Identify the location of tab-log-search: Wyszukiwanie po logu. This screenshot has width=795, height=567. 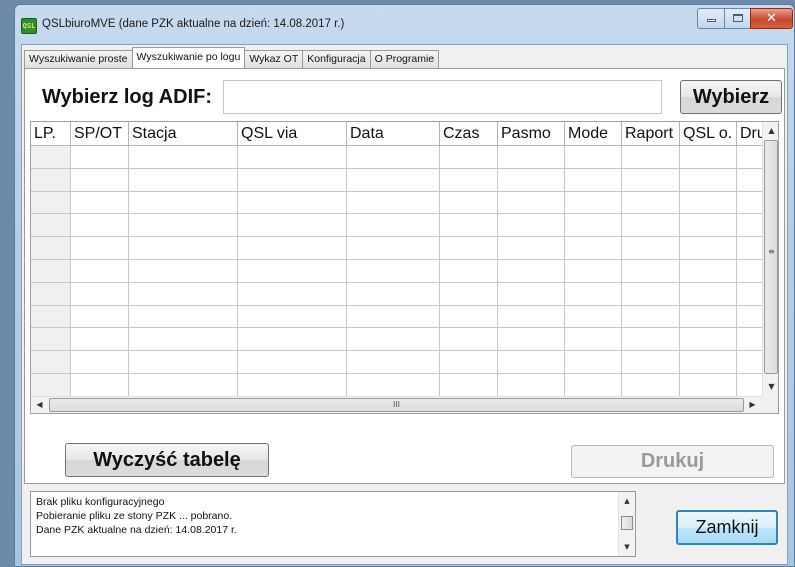
(188, 57).